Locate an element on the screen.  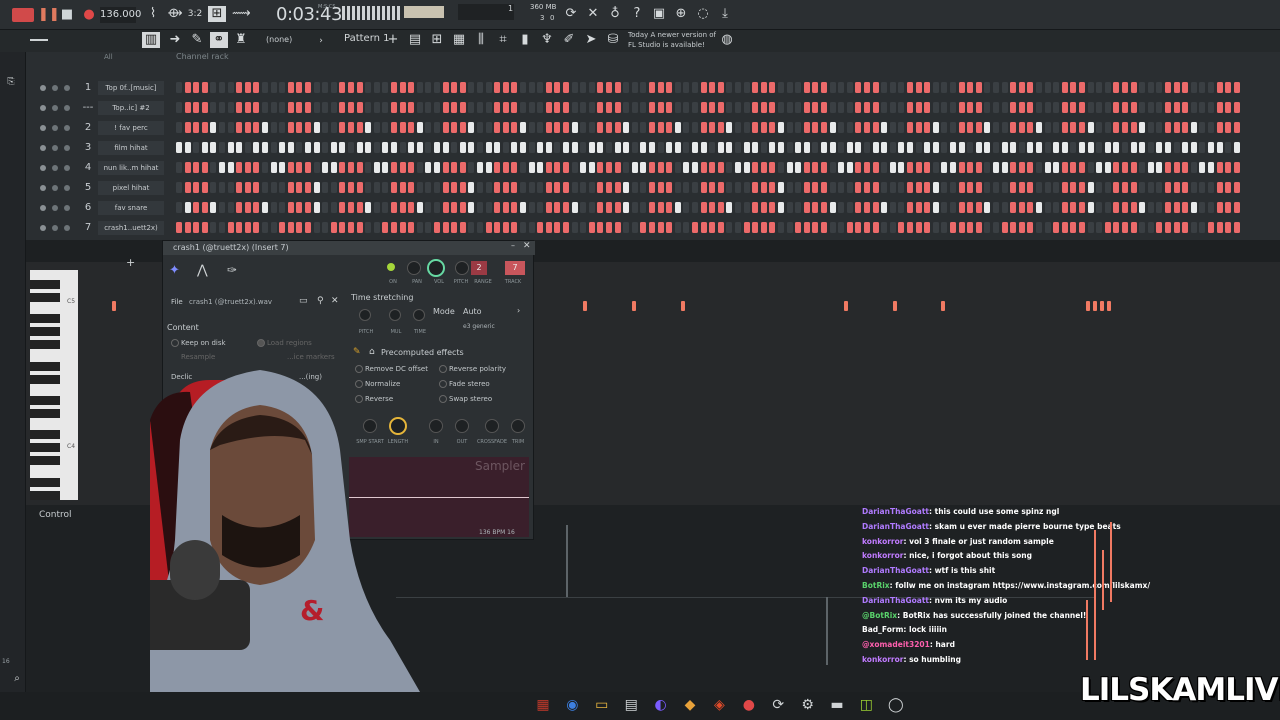
fl-studio-icon: ◆ is located at coordinates (690, 705).